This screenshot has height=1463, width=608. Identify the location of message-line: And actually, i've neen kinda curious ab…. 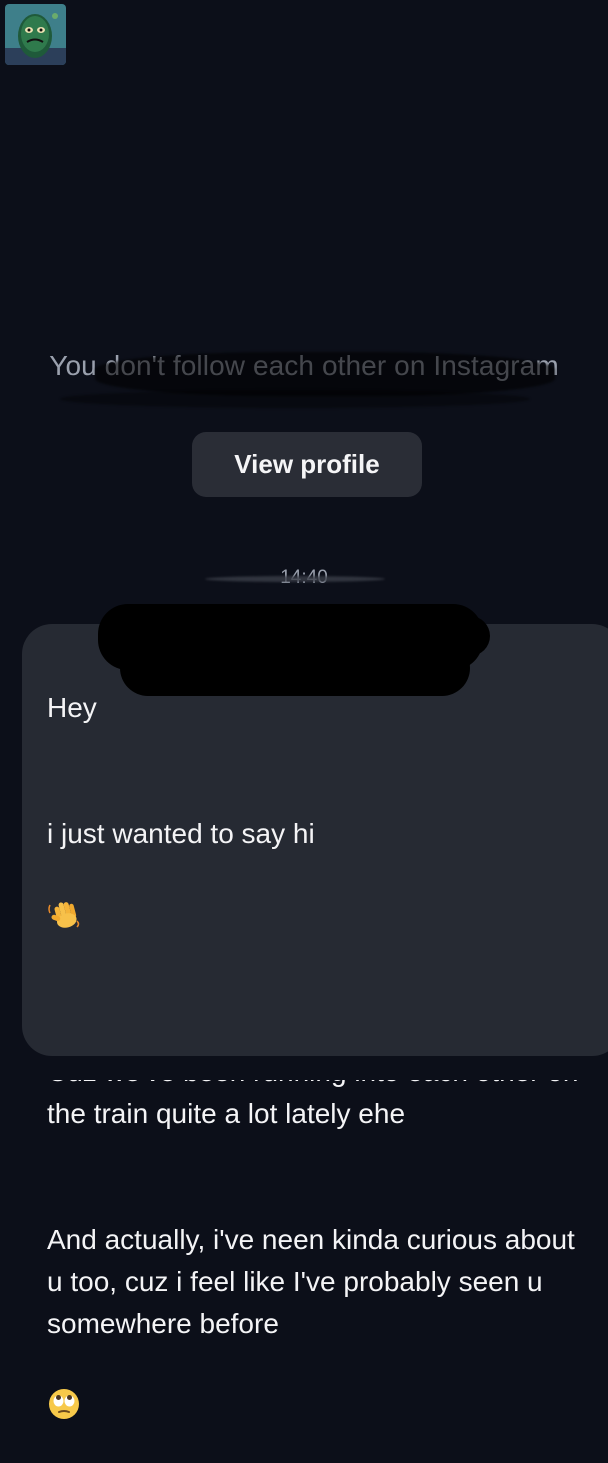
(311, 1281).